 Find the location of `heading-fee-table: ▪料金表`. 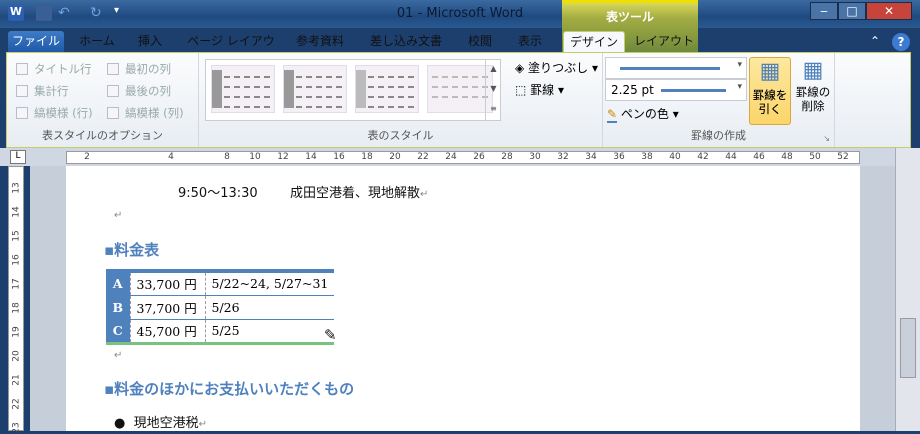

heading-fee-table: ▪料金表 is located at coordinates (132, 250).